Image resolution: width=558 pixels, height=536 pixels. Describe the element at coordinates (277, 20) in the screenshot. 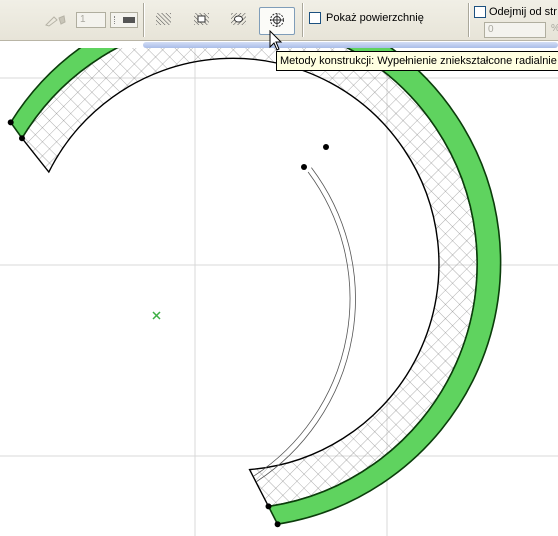

I see `radial-fill-icon` at that location.